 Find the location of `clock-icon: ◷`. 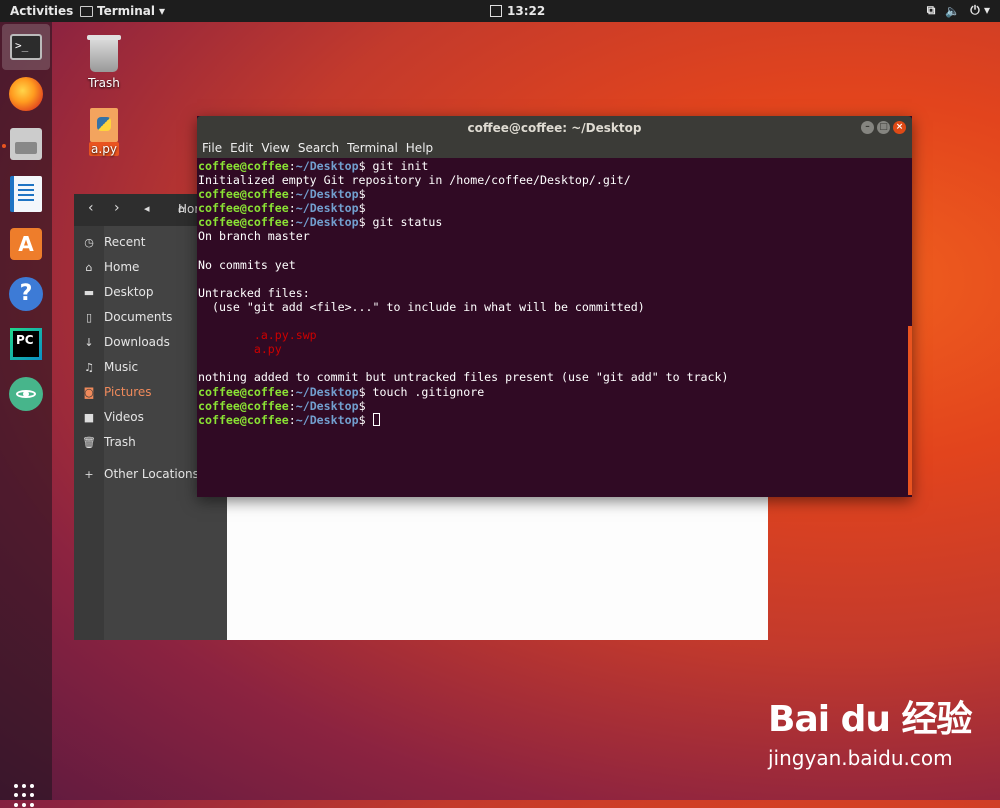

clock-icon: ◷ is located at coordinates (89, 242).